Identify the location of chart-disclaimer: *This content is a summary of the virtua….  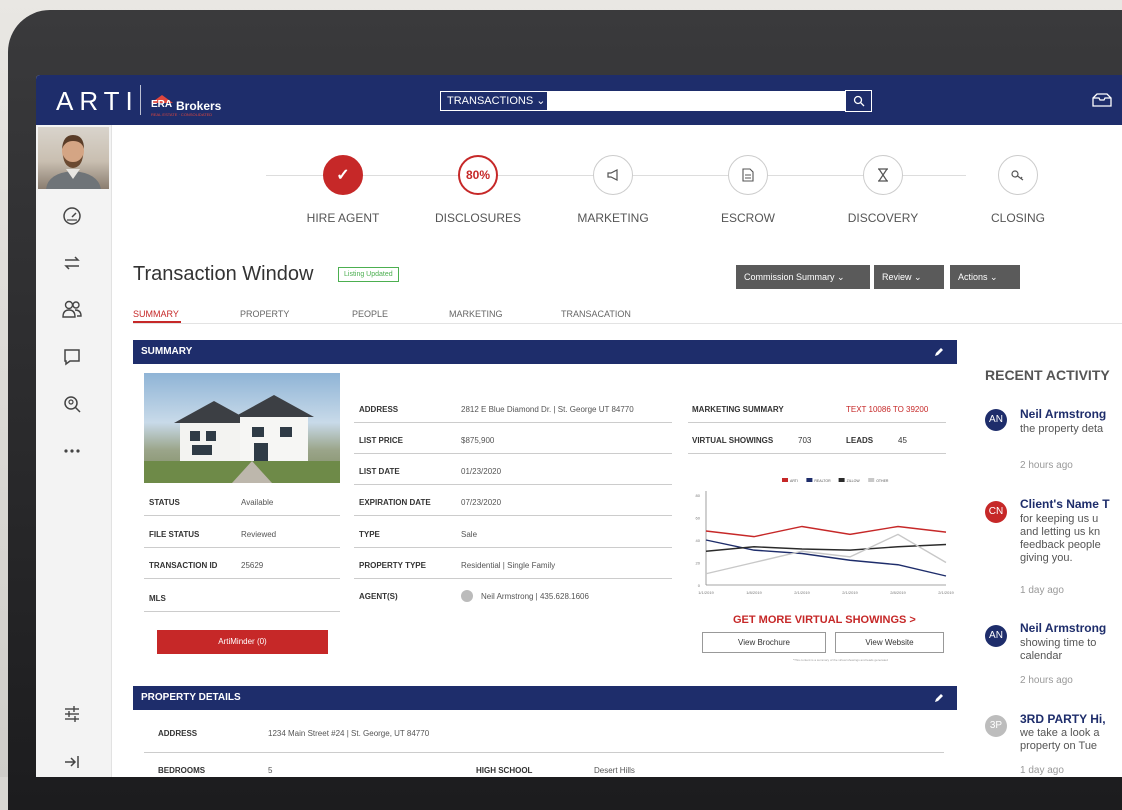
(840, 660).